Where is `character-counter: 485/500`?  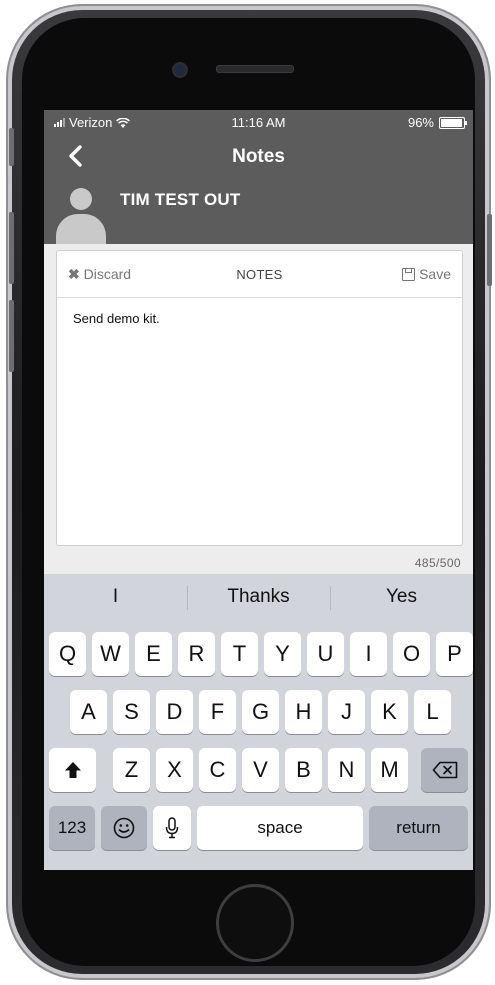
character-counter: 485/500 is located at coordinates (437, 563).